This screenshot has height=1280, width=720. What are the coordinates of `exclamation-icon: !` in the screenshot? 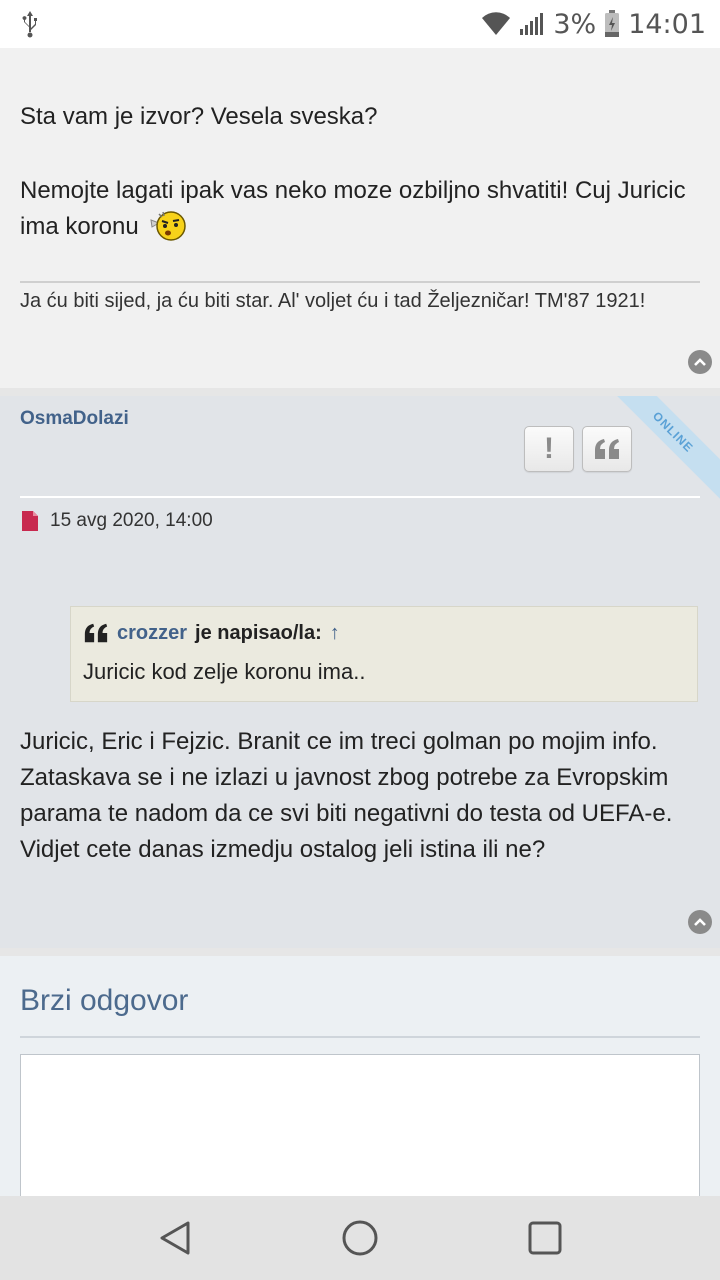 It's located at (549, 448).